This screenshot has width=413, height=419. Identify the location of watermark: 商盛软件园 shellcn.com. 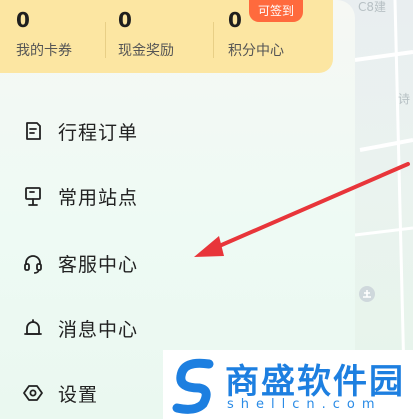
(288, 384).